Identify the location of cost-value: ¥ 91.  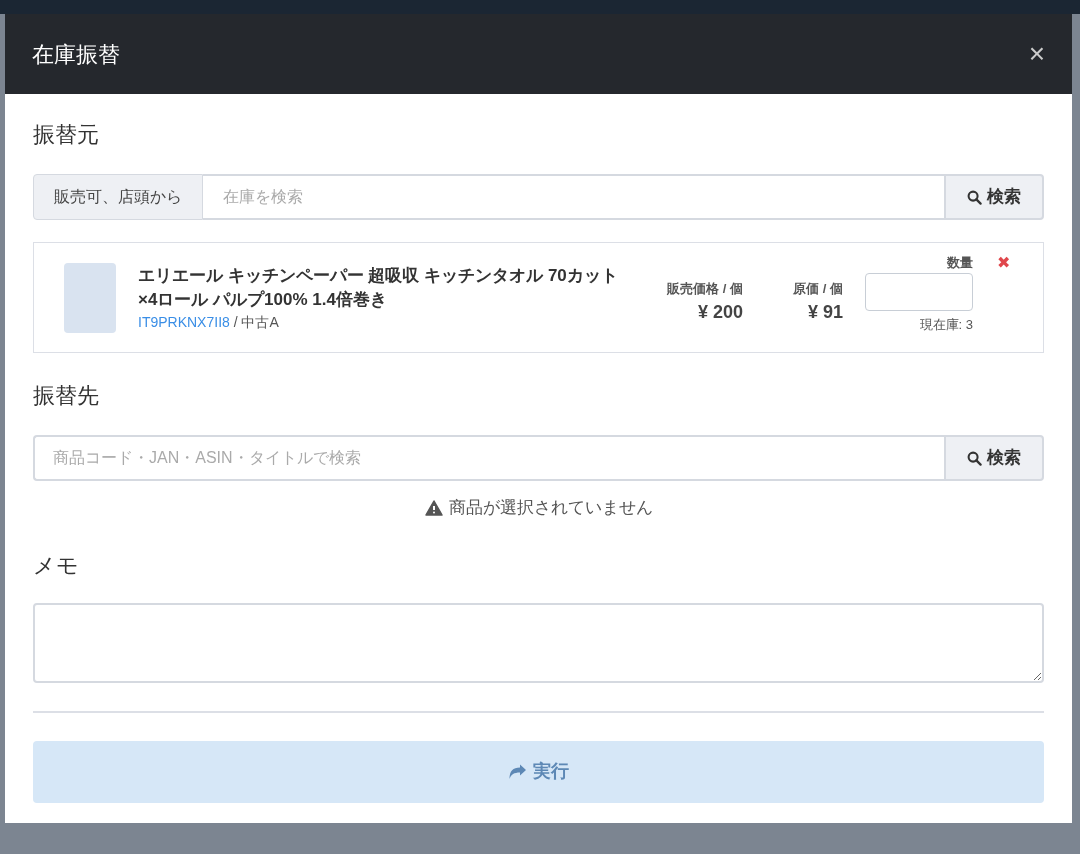
(824, 312).